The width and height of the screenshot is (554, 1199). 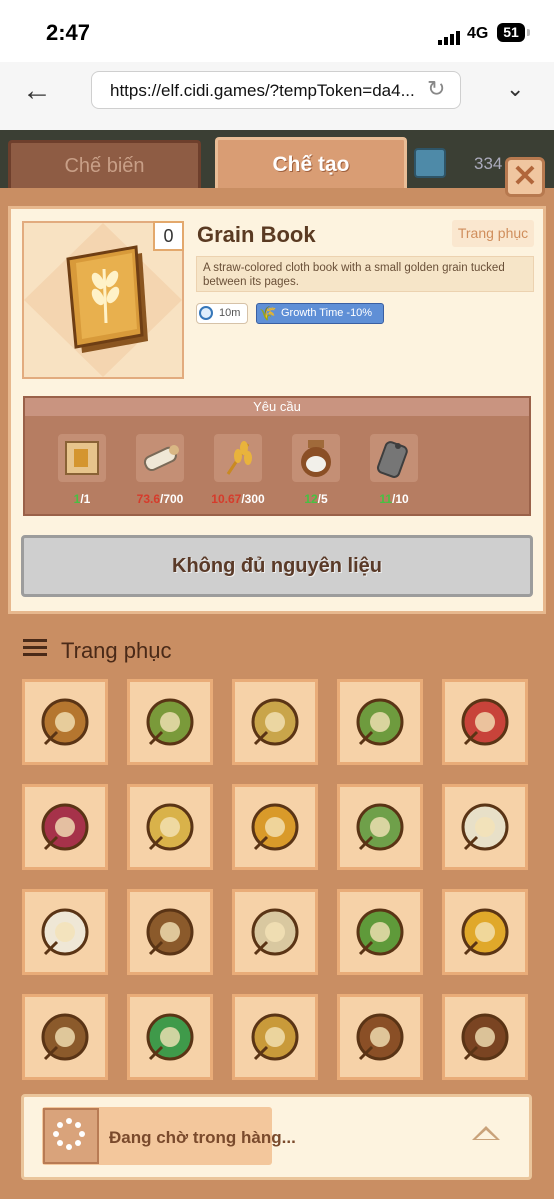 I want to click on flour-jar-icon, so click(x=316, y=458).